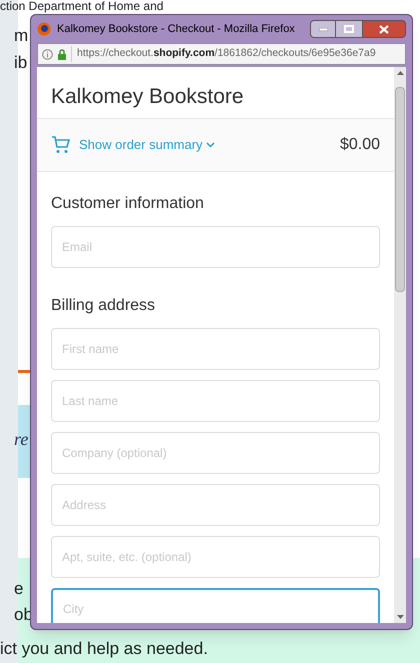 This screenshot has height=663, width=420. I want to click on url-text: https://checkout.shopify.com/1861862/checkouts/6e95e36e7a9, so click(223, 54).